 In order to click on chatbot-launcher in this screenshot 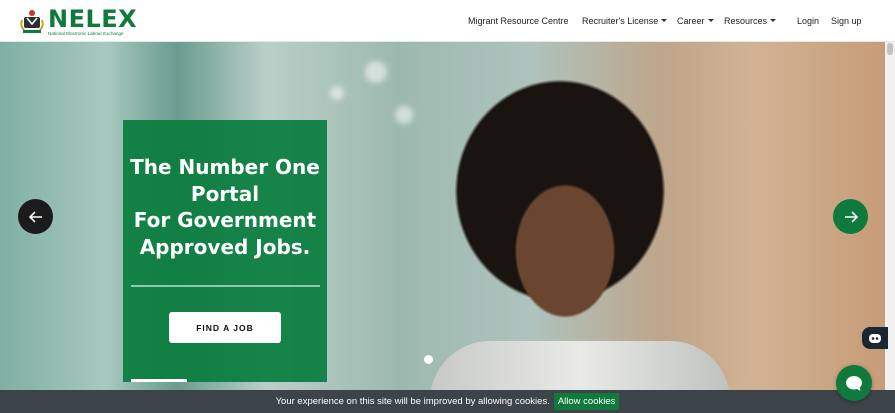, I will do `click(875, 338)`.